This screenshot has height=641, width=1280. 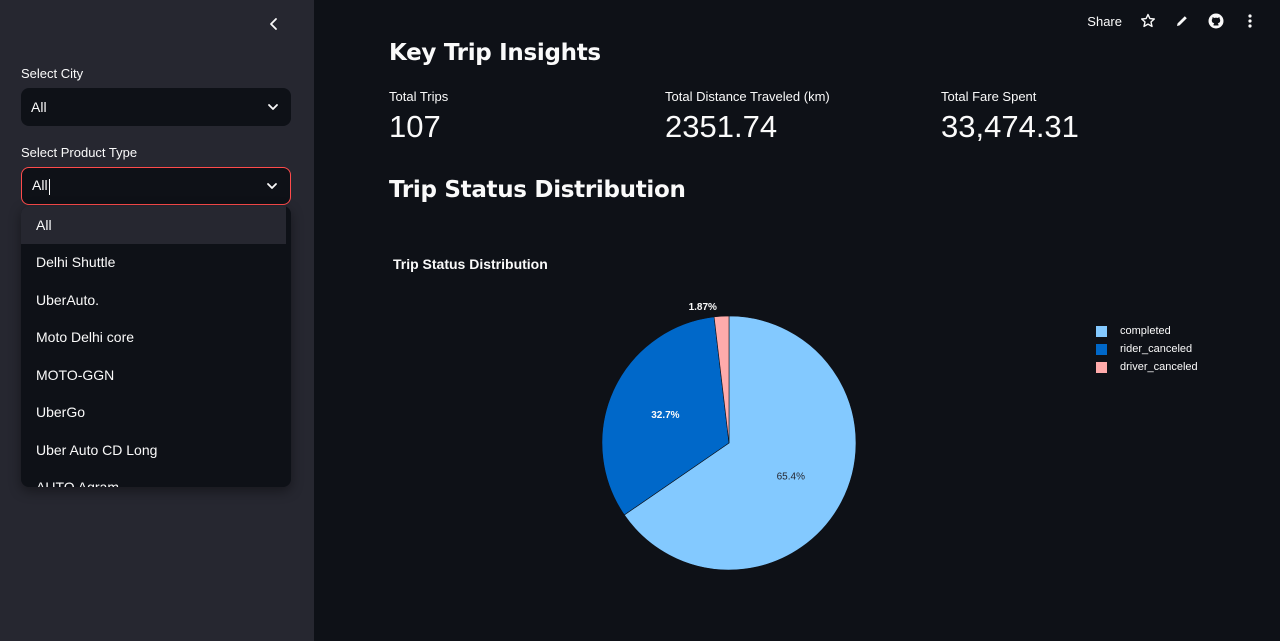 I want to click on metric-value: 2351.74, so click(x=721, y=126).